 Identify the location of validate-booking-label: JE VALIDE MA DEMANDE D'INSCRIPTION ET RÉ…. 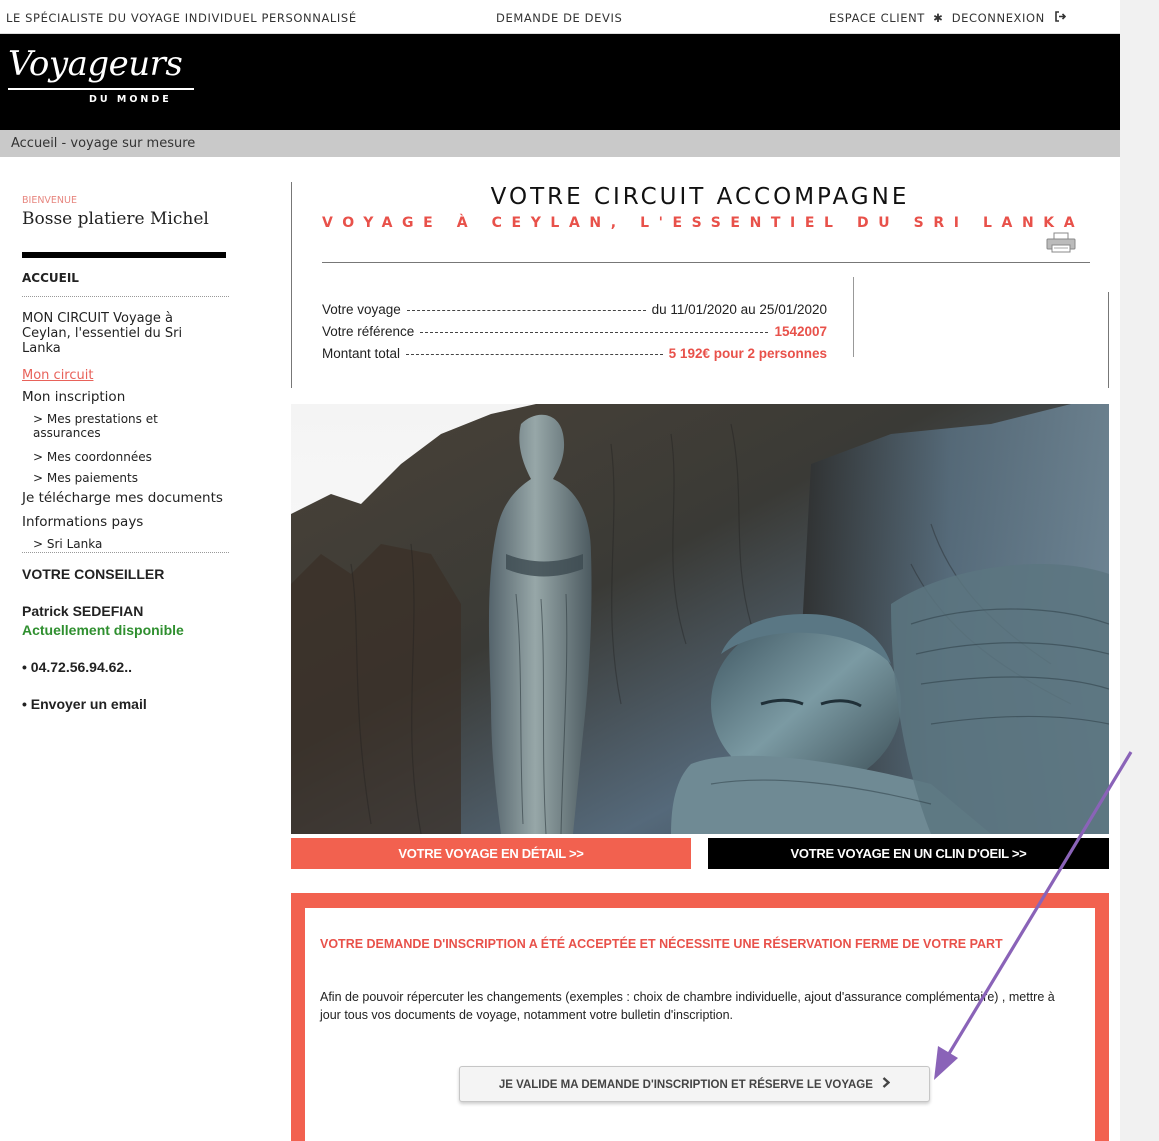
(685, 1085).